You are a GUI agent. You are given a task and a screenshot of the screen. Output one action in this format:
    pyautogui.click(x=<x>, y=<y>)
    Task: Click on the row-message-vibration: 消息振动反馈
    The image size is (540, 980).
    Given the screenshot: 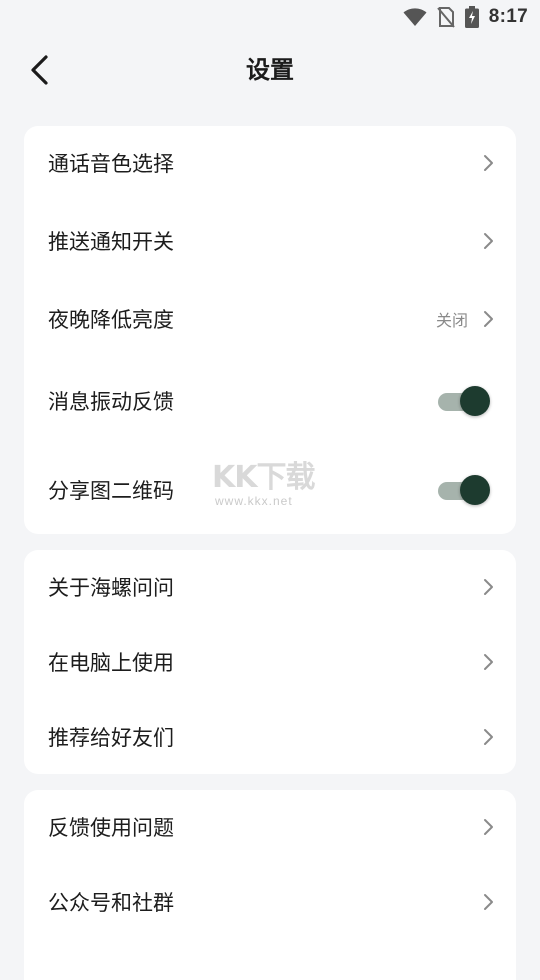 What is the action you would take?
    pyautogui.click(x=270, y=401)
    